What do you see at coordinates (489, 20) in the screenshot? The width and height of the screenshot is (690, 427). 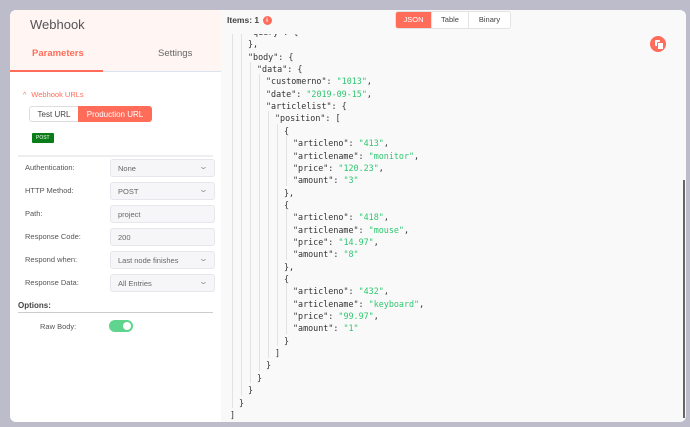 I see `view-binary-button: Binary` at bounding box center [489, 20].